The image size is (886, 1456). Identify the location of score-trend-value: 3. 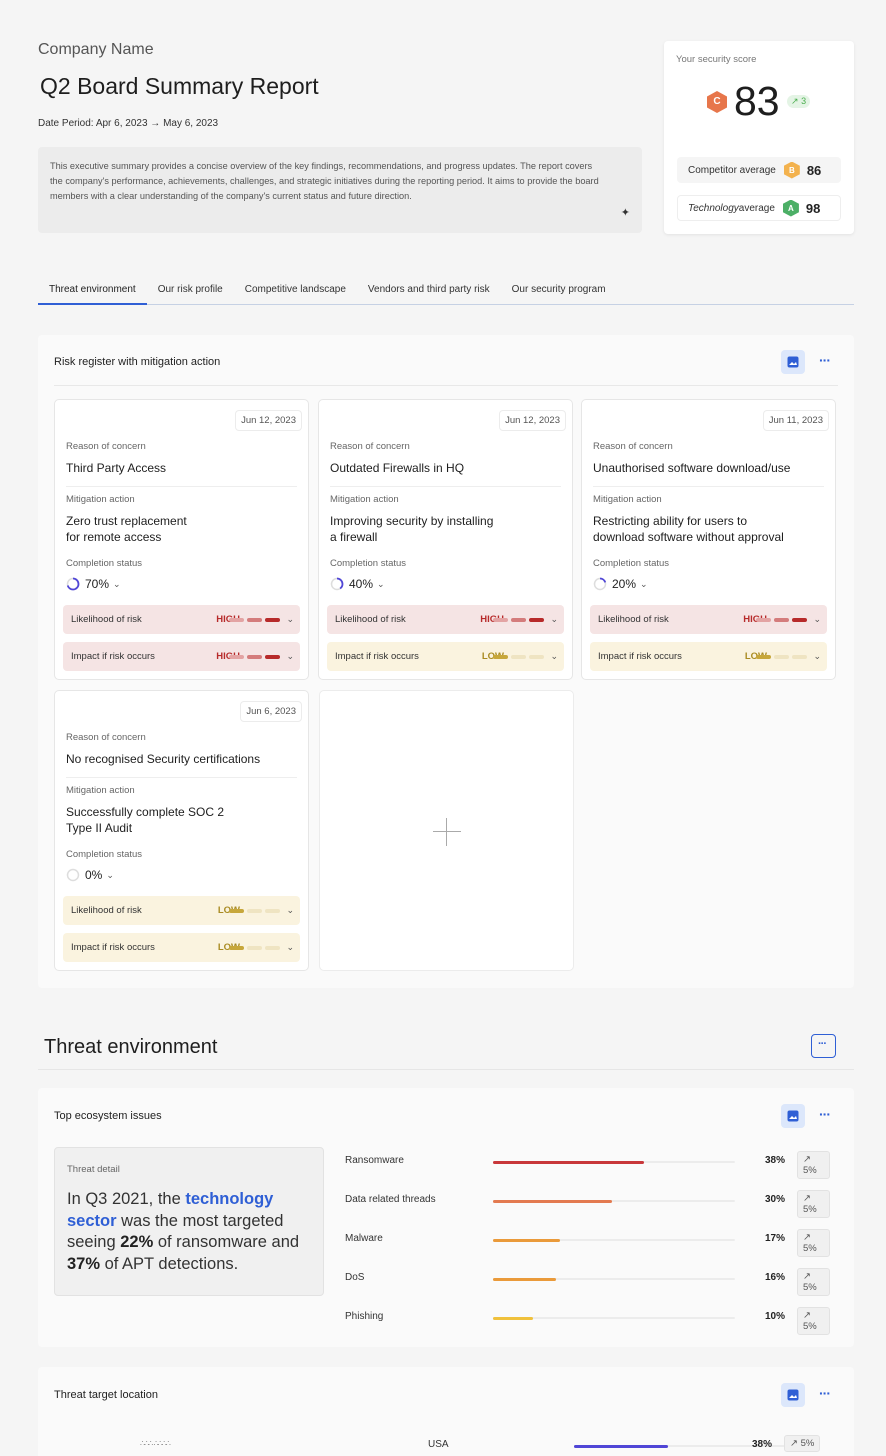
(804, 101).